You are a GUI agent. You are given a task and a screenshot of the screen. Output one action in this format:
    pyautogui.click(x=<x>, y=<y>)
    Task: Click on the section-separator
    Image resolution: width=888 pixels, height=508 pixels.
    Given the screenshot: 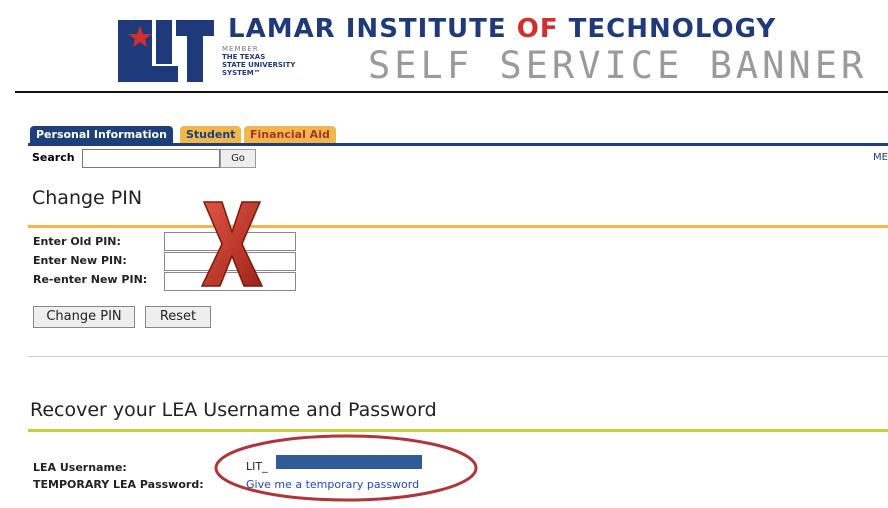 What is the action you would take?
    pyautogui.click(x=458, y=356)
    